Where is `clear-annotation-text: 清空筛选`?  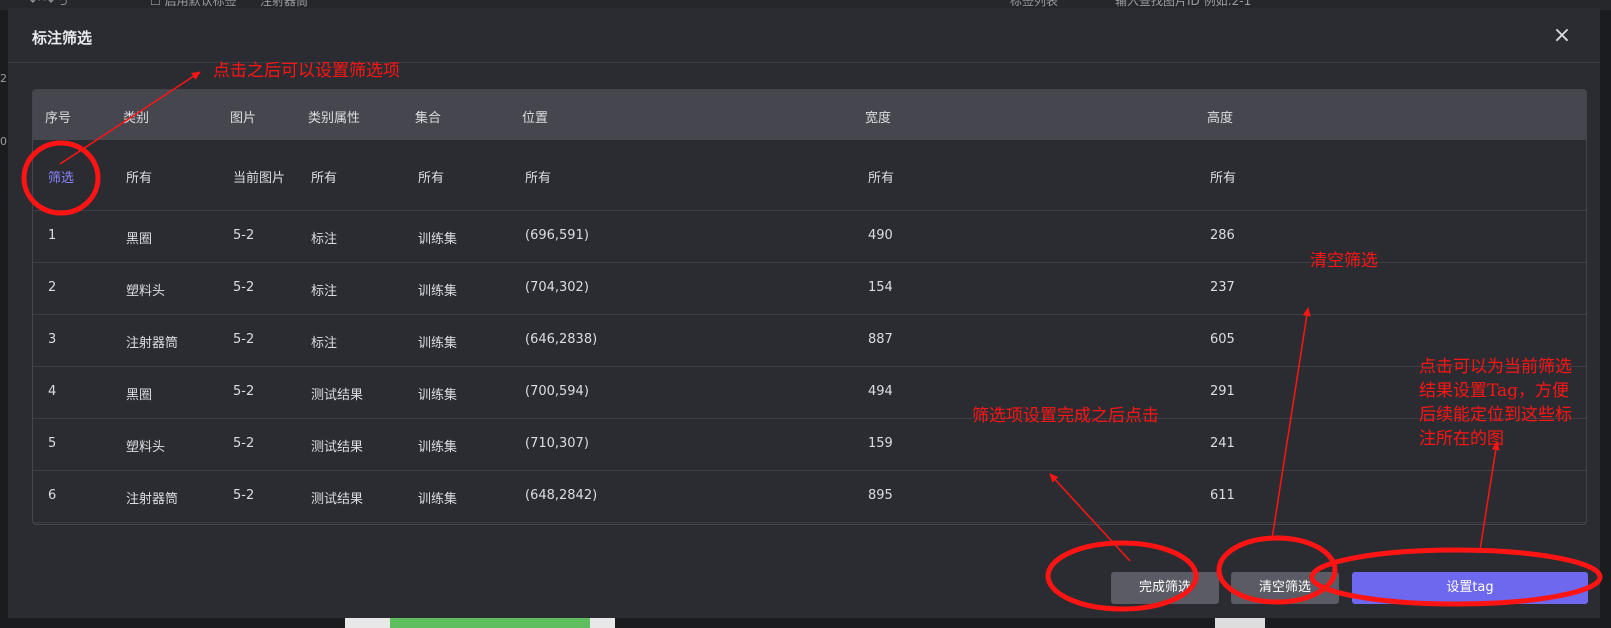
clear-annotation-text: 清空筛选 is located at coordinates (1344, 261).